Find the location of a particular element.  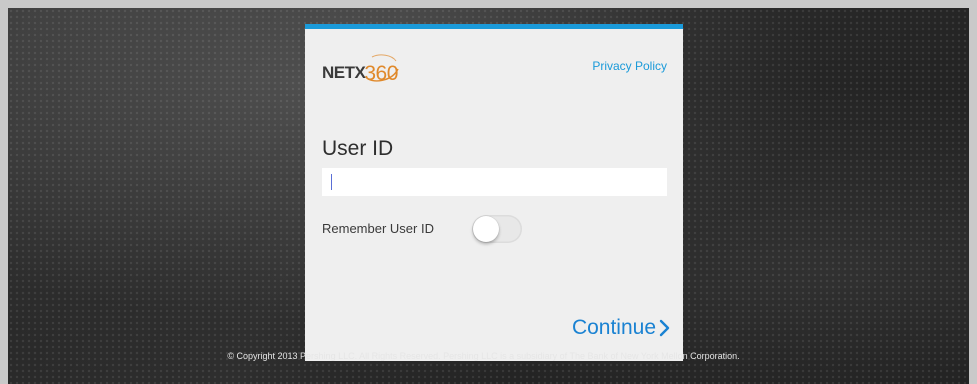

chevron-right-icon is located at coordinates (664, 328).